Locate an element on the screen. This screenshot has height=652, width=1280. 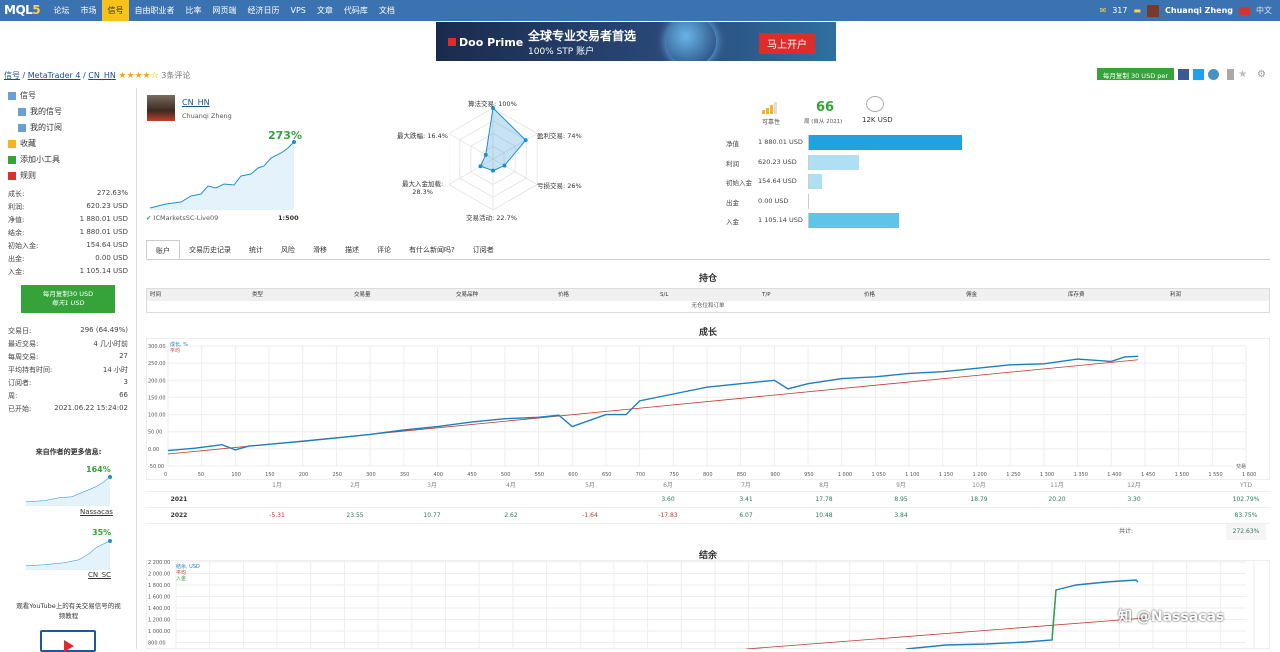
sidebar-item-0: 信号 is located at coordinates (68, 96).